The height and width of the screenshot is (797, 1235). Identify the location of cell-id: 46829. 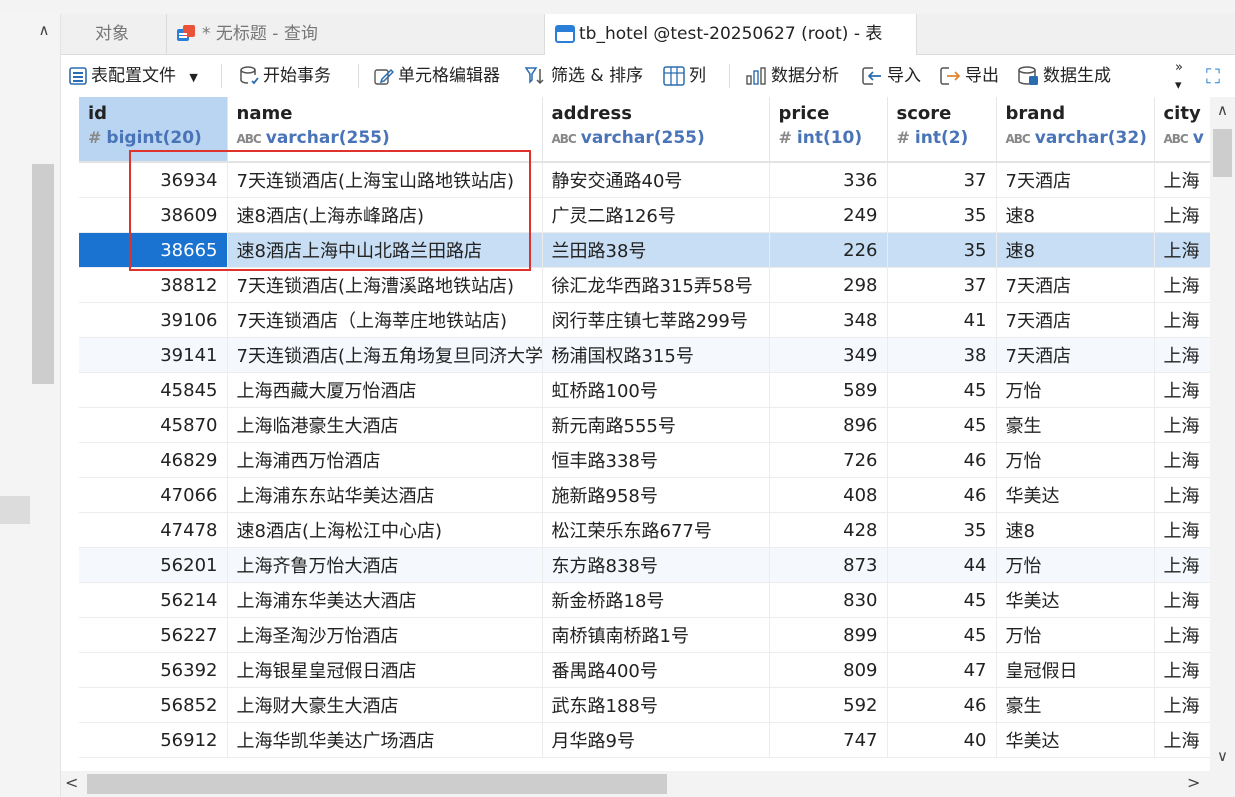
(153, 460).